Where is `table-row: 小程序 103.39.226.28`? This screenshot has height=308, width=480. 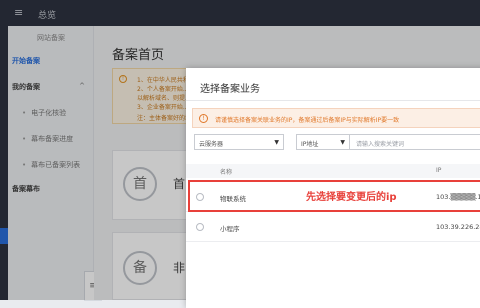 table-row: 小程序 103.39.226.28 is located at coordinates (333, 227).